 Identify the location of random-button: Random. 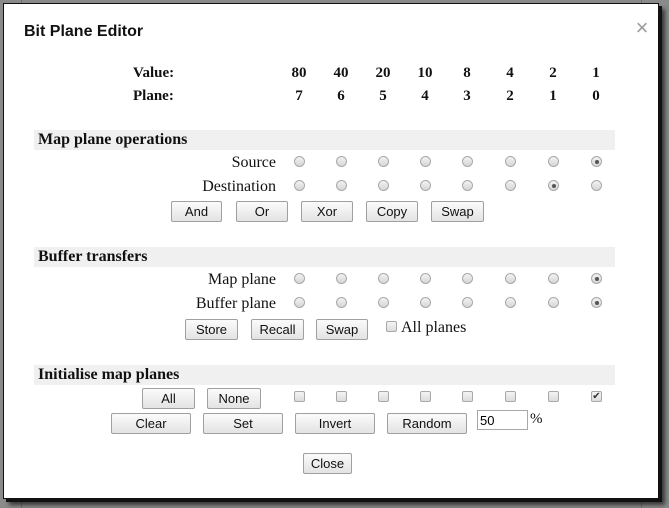
(427, 423).